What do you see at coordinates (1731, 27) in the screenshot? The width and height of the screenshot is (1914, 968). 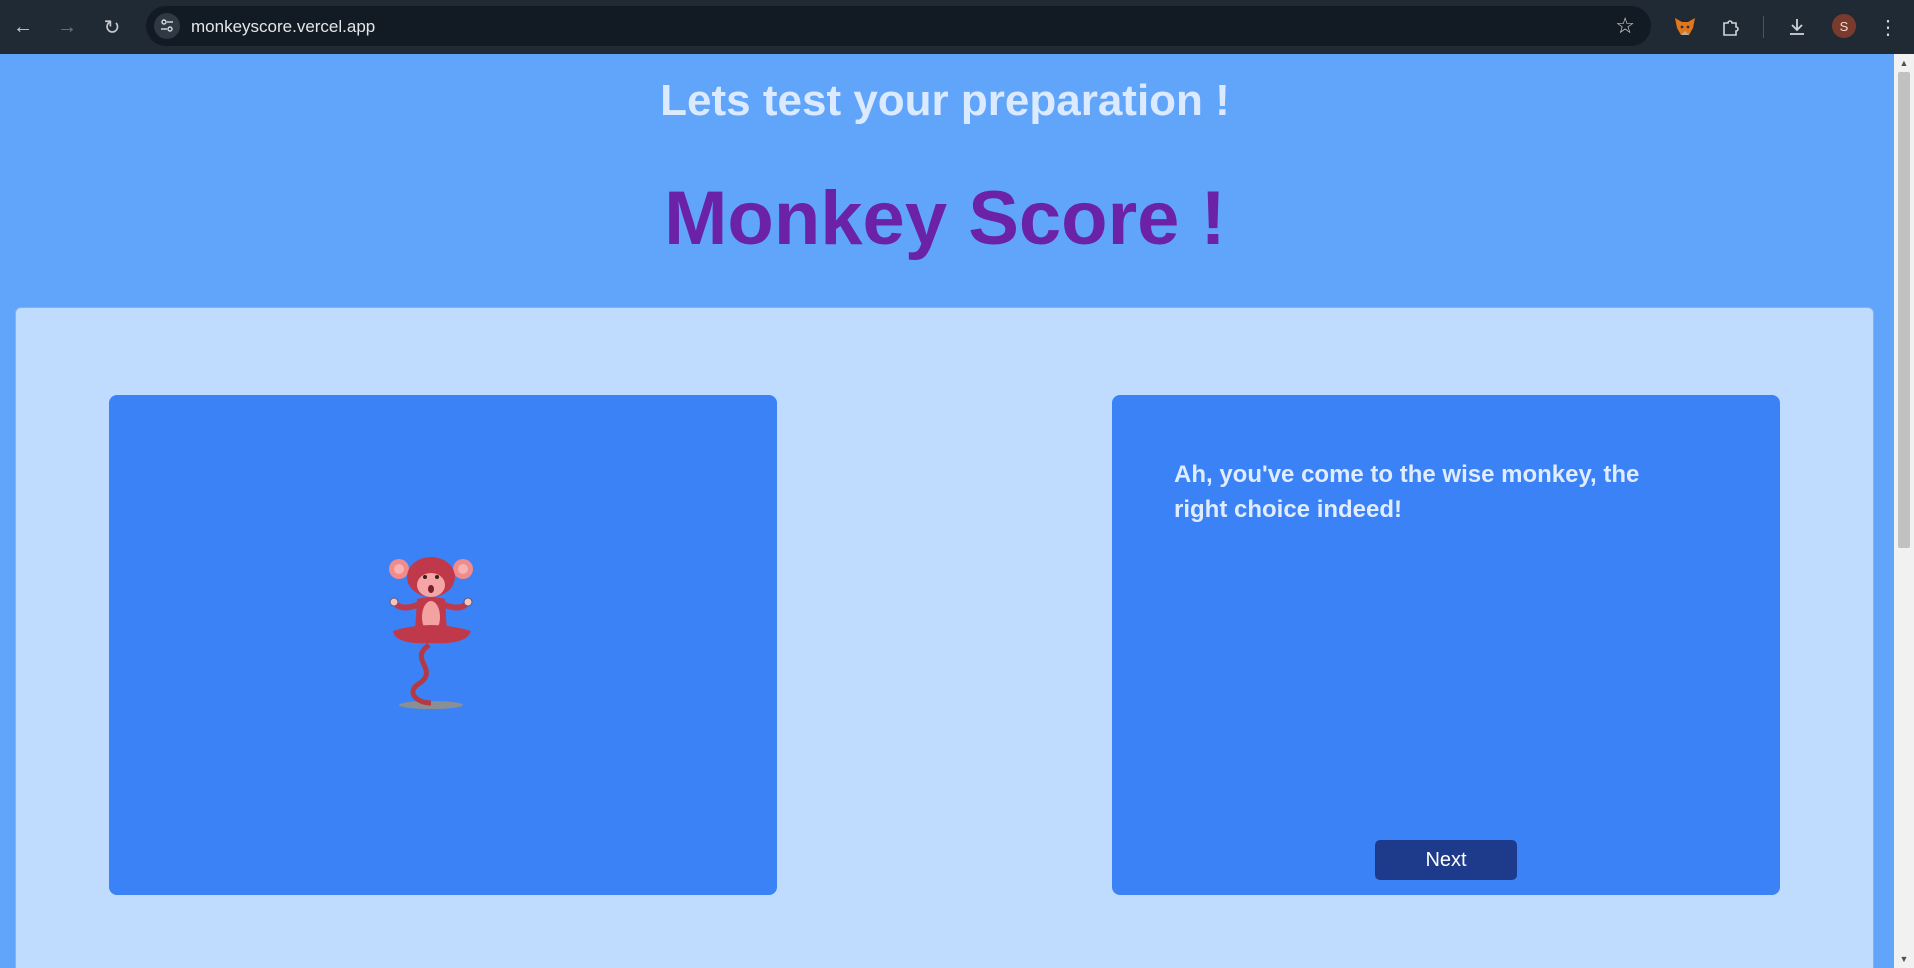 I see `puzzle-icon` at bounding box center [1731, 27].